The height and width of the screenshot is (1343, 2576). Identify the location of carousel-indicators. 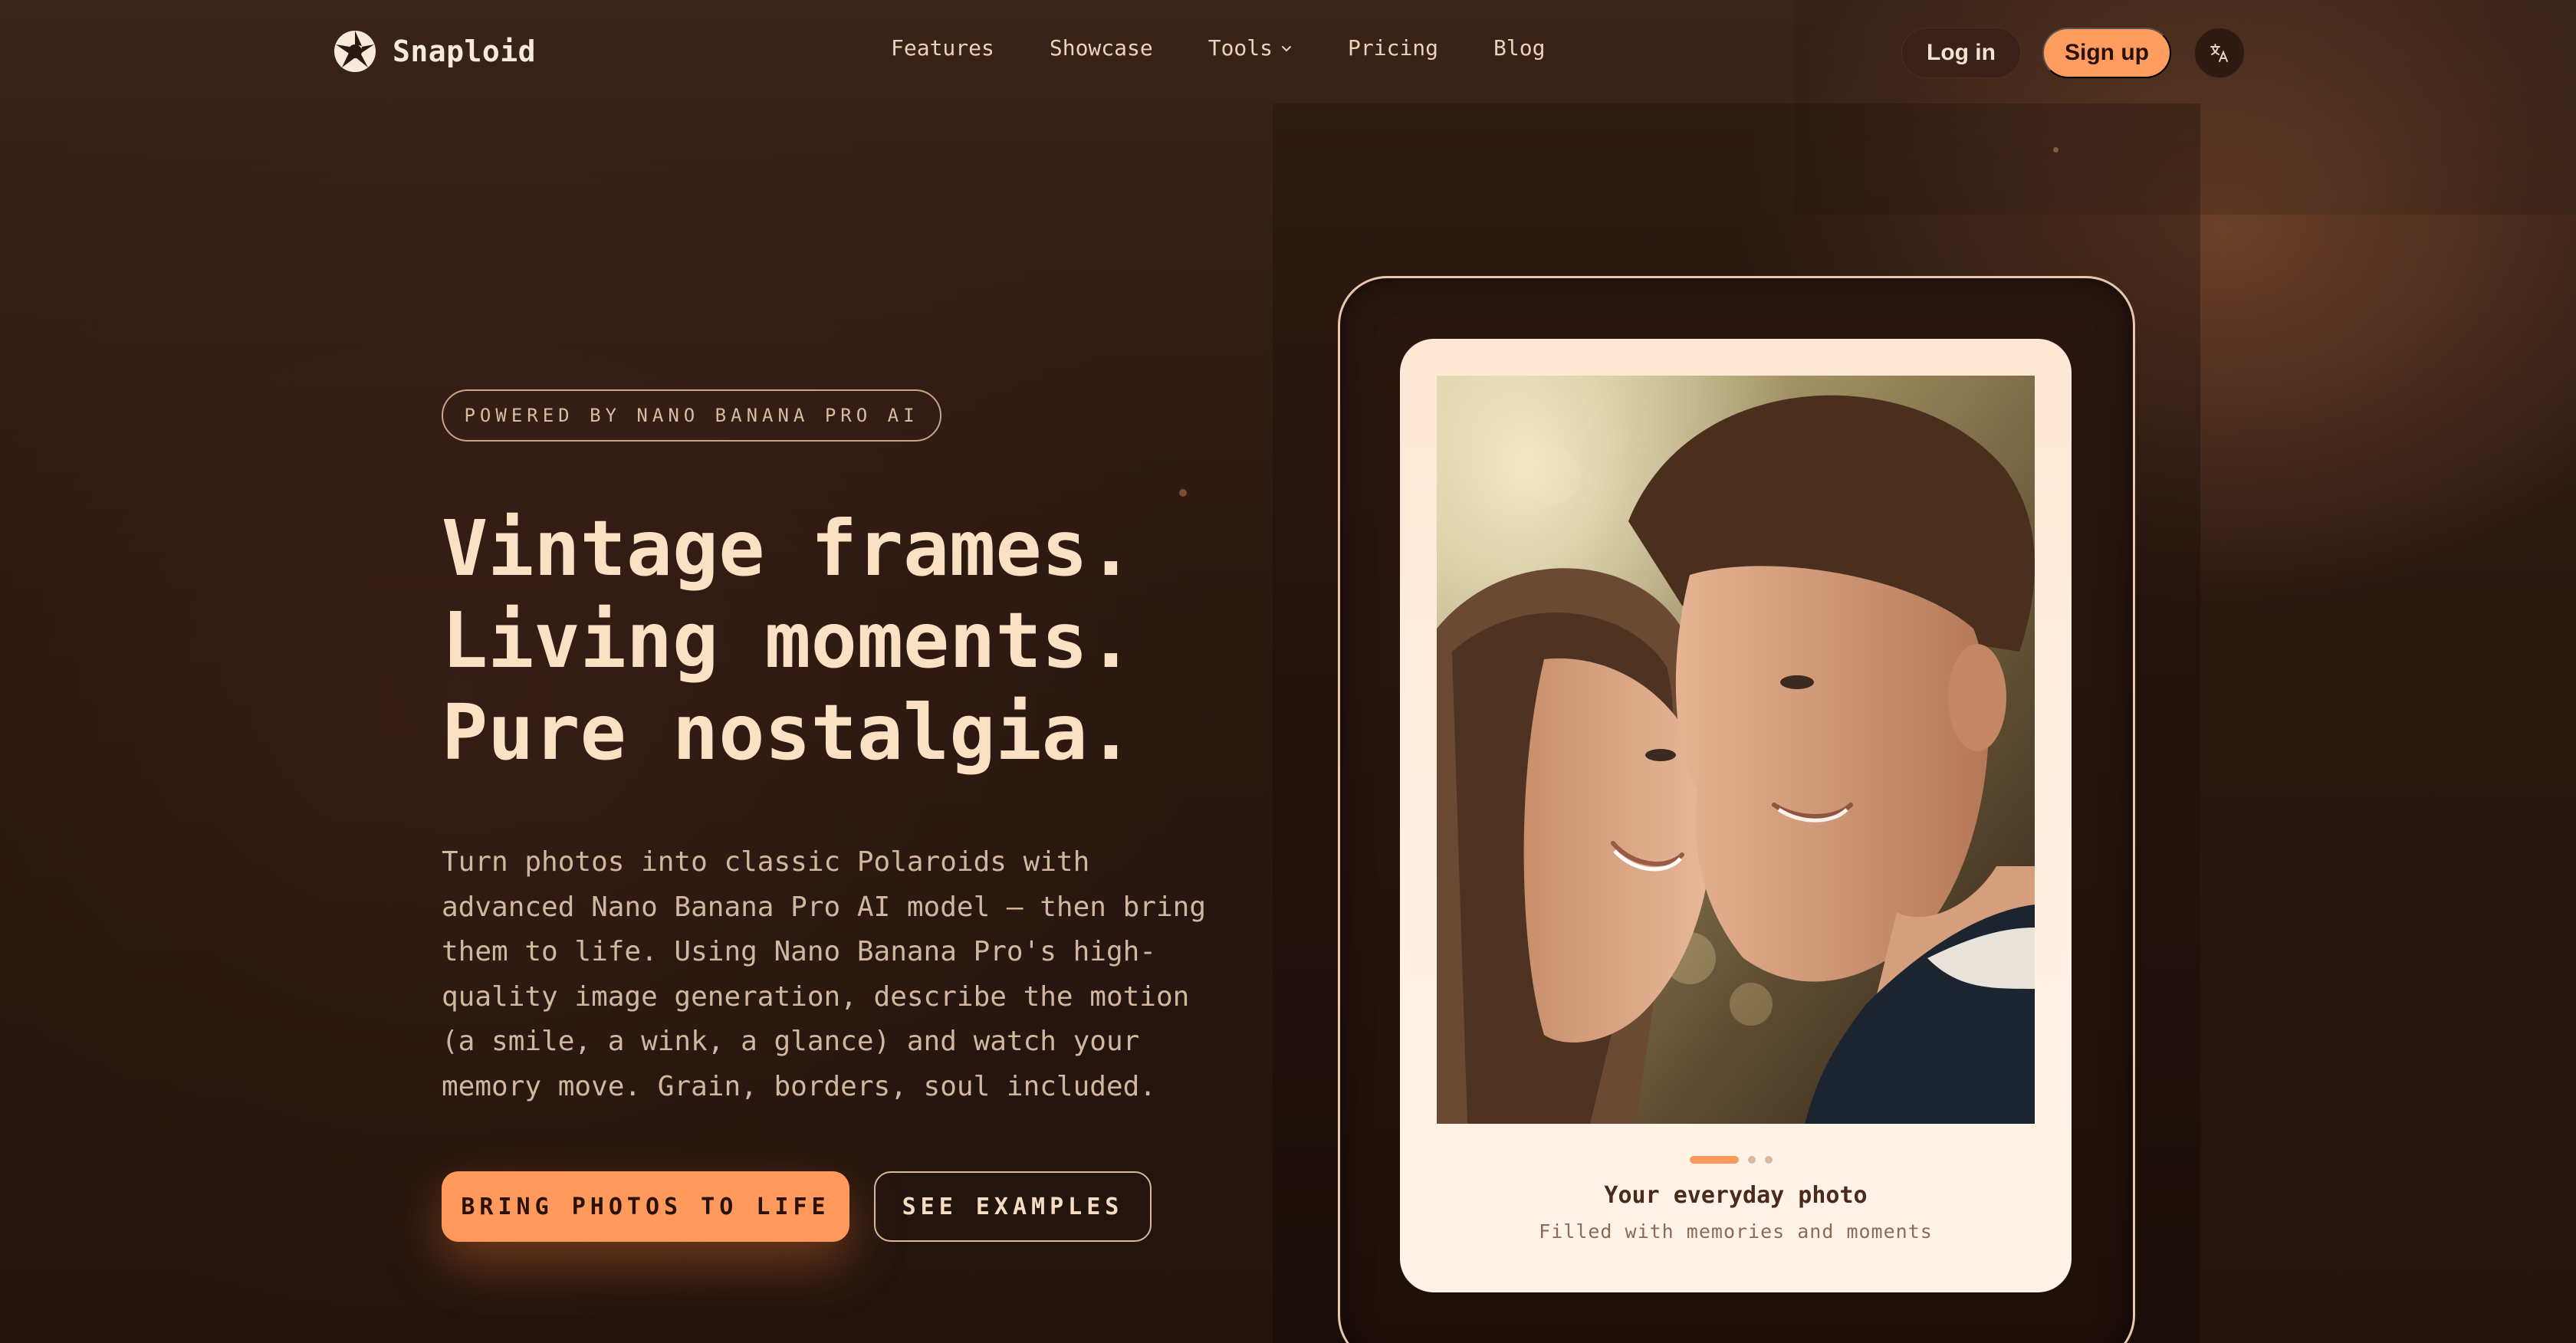
(1732, 1160).